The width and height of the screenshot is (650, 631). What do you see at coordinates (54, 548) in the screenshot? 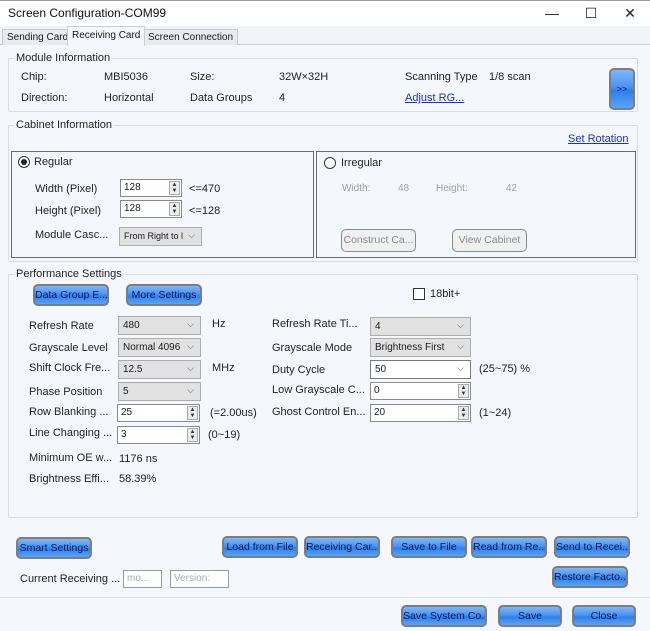
I see `smart-settings-button: Smart Settings` at bounding box center [54, 548].